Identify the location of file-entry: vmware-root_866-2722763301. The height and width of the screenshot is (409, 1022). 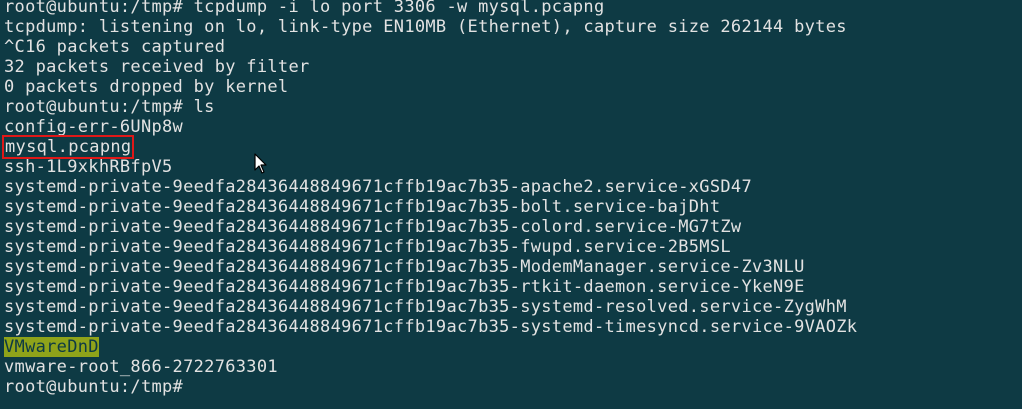
(141, 367).